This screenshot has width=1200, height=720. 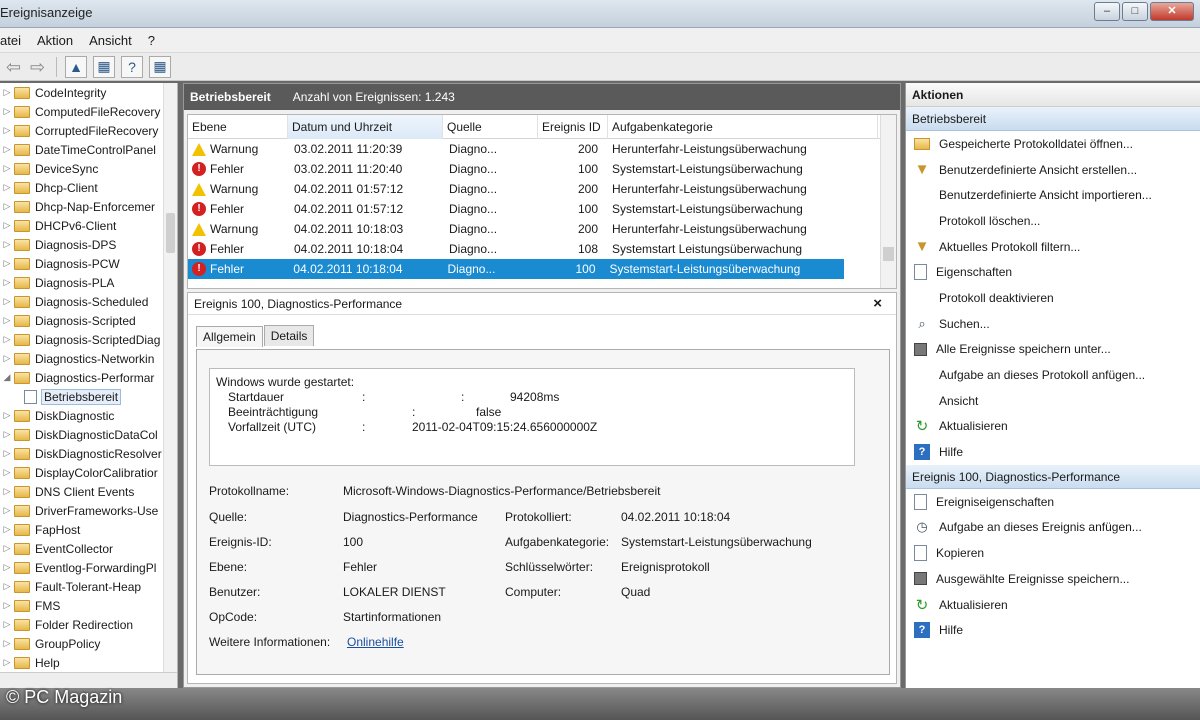 What do you see at coordinates (1135, 11) in the screenshot?
I see `maximize-button: □` at bounding box center [1135, 11].